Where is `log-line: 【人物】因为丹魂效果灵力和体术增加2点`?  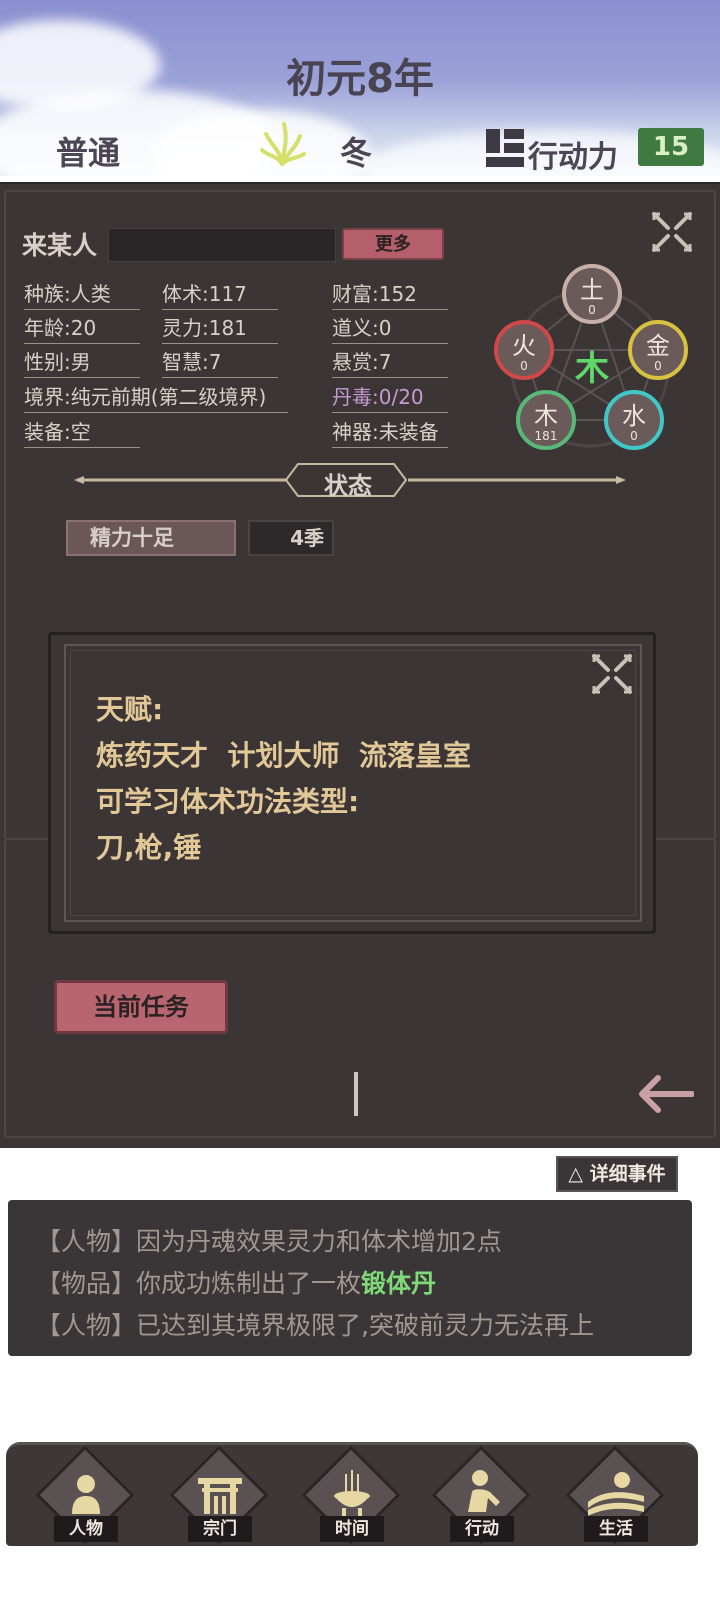
log-line: 【人物】因为丹魂效果灵力和体术增加2点 is located at coordinates (269, 1241).